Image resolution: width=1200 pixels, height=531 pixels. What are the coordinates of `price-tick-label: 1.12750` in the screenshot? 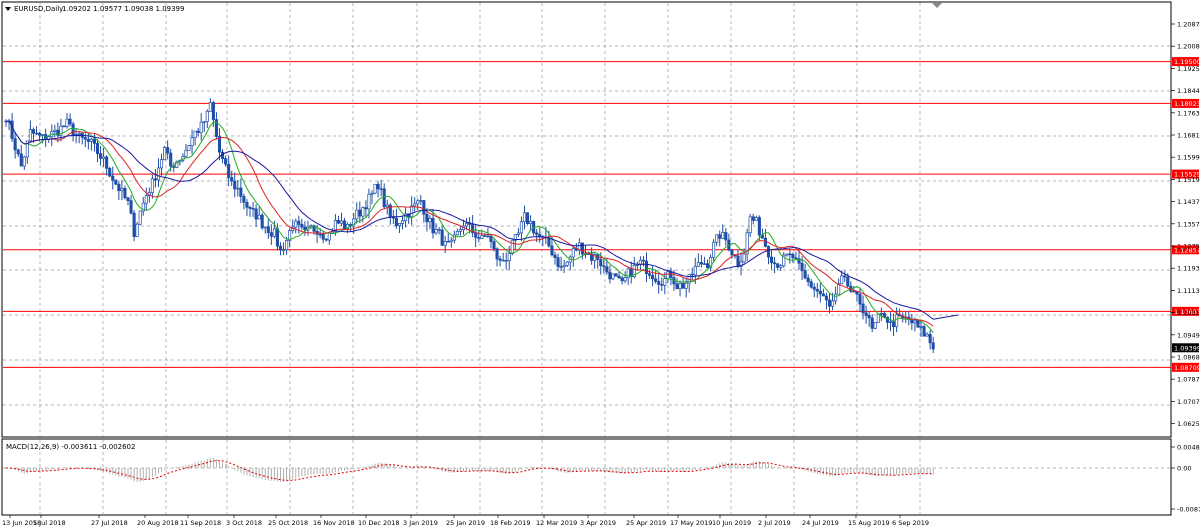 It's located at (1188, 247).